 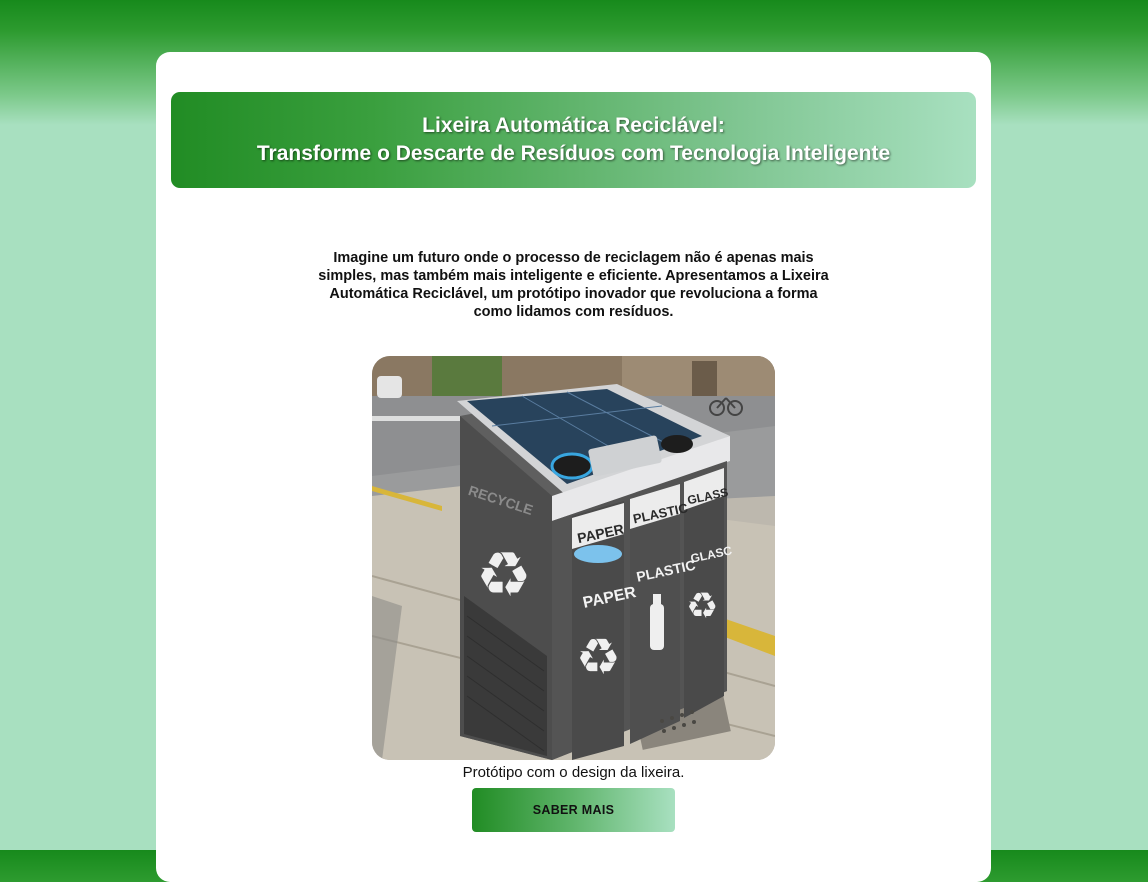 What do you see at coordinates (573, 810) in the screenshot?
I see `saber-mais-button: SABER MAIS` at bounding box center [573, 810].